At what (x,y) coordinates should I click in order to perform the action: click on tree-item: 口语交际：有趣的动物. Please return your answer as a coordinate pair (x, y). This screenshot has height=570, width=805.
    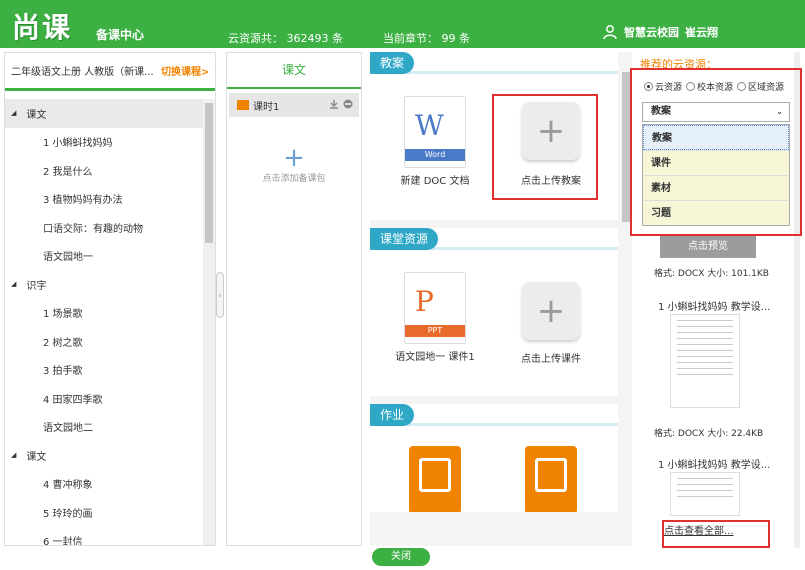
    Looking at the image, I should click on (104, 227).